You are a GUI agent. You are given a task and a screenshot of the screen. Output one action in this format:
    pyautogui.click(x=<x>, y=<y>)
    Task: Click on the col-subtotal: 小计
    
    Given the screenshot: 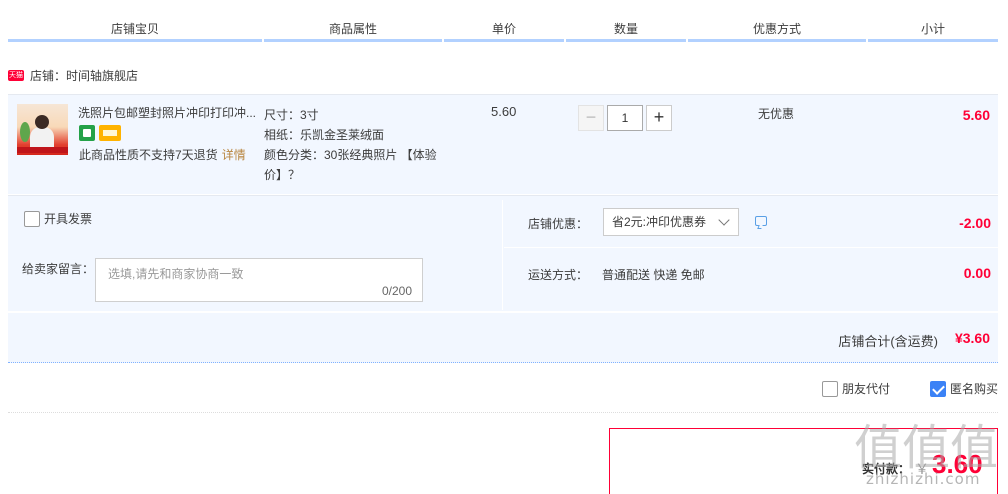 What is the action you would take?
    pyautogui.click(x=933, y=30)
    